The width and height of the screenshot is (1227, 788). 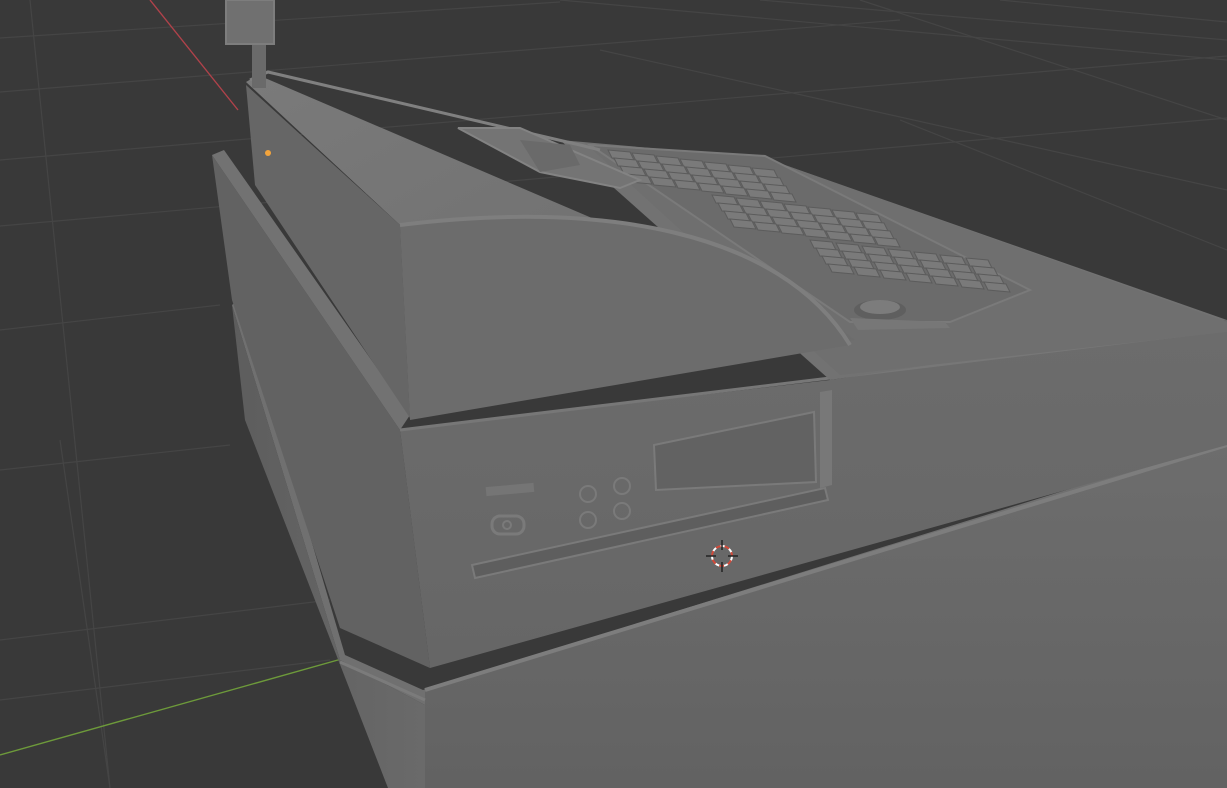 I want to click on display-pole, so click(x=250, y=44).